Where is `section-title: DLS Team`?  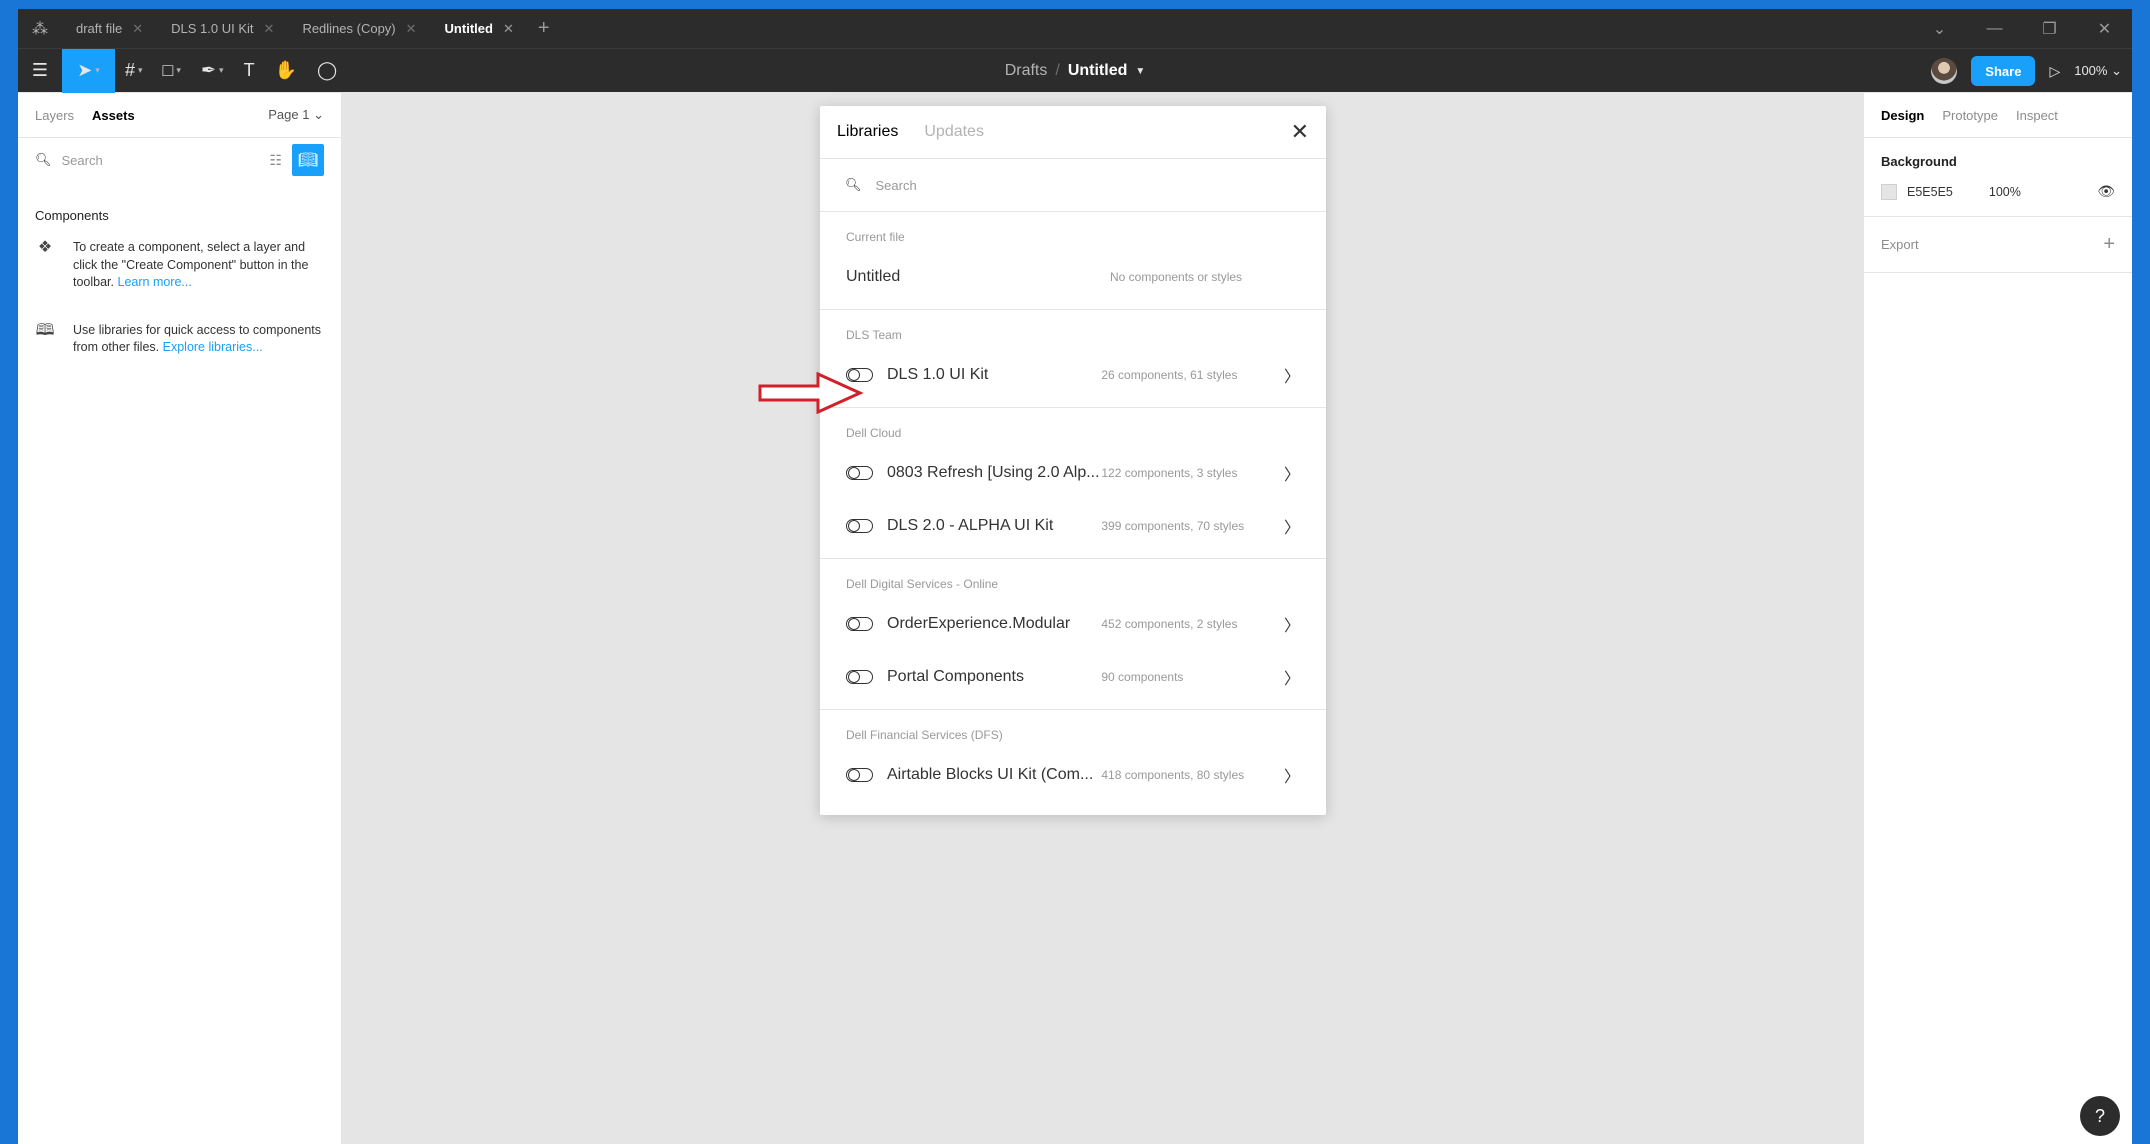
section-title: DLS Team is located at coordinates (874, 335).